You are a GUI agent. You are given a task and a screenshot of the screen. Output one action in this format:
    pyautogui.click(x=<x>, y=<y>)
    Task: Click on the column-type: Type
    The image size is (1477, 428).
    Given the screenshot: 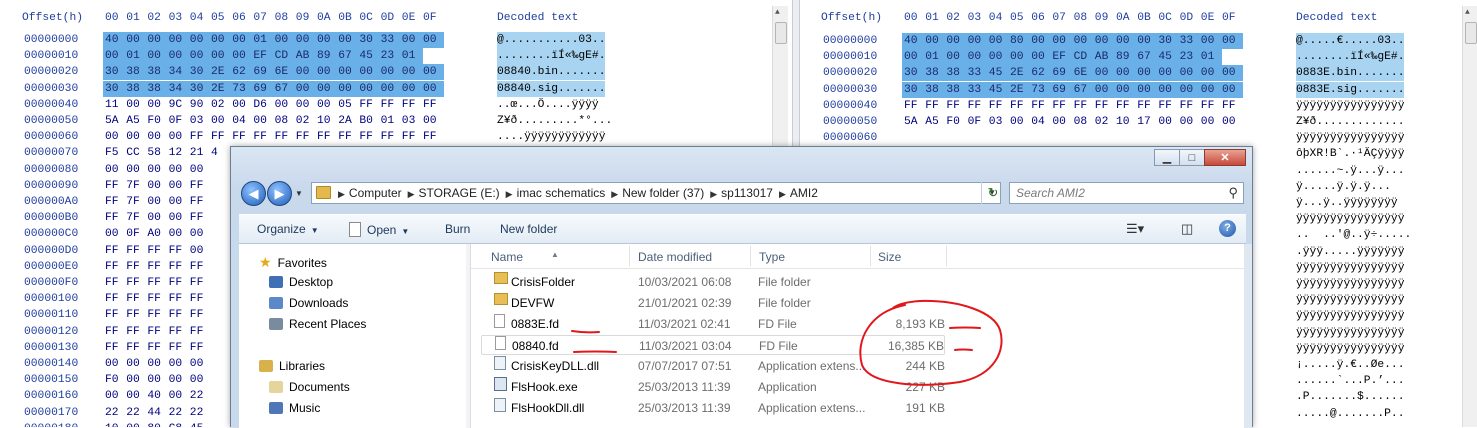 What is the action you would take?
    pyautogui.click(x=772, y=257)
    